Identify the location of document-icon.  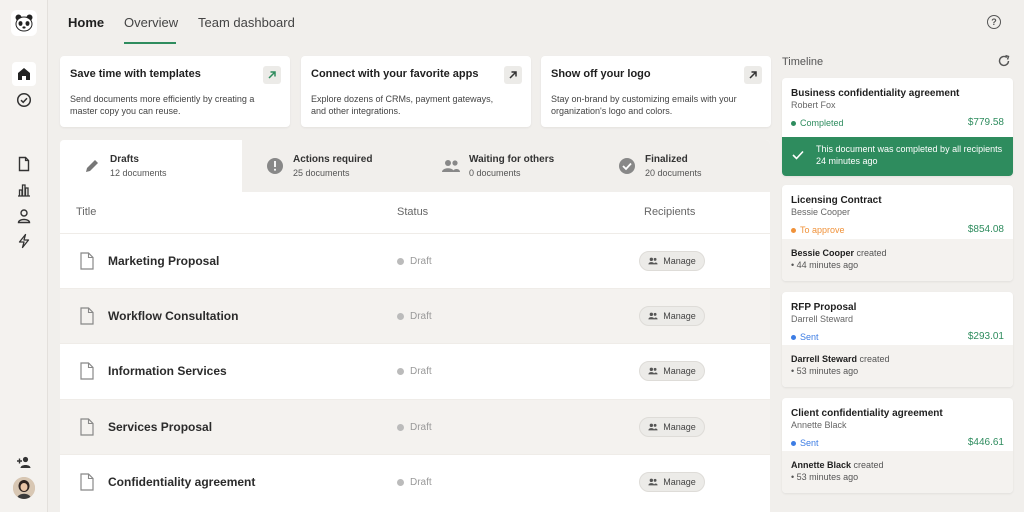
(24, 164).